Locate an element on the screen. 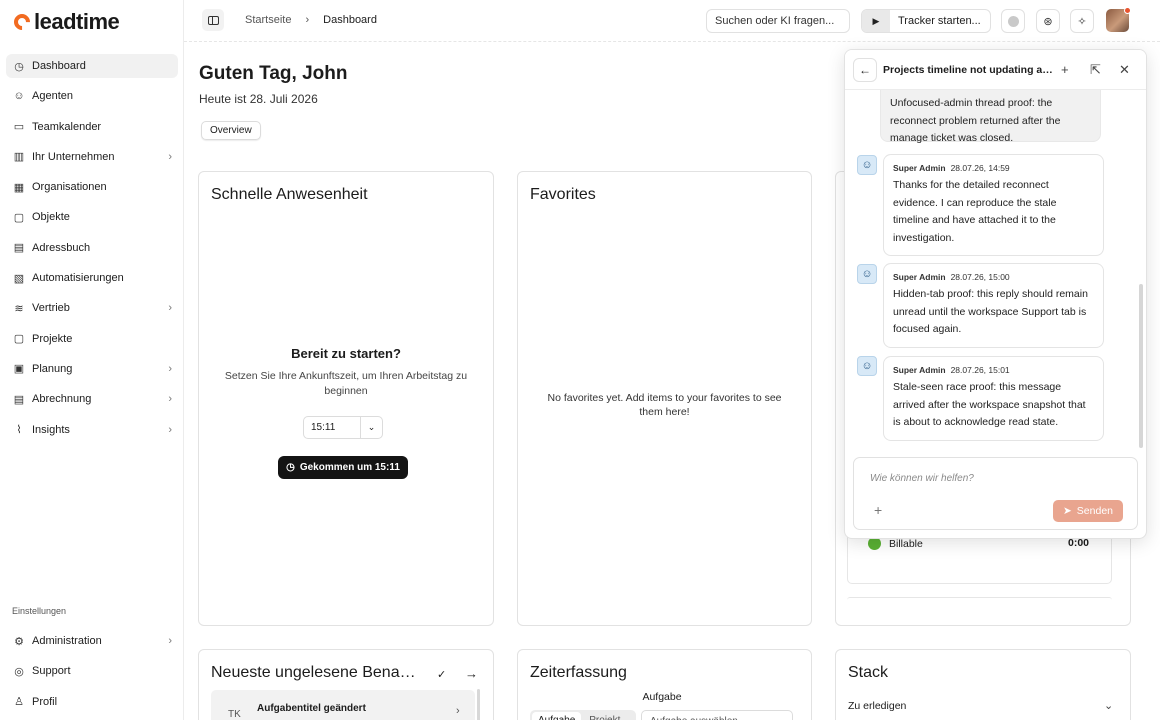 The image size is (1160, 720). message-time: 28.07.26, 15:00 is located at coordinates (980, 277).